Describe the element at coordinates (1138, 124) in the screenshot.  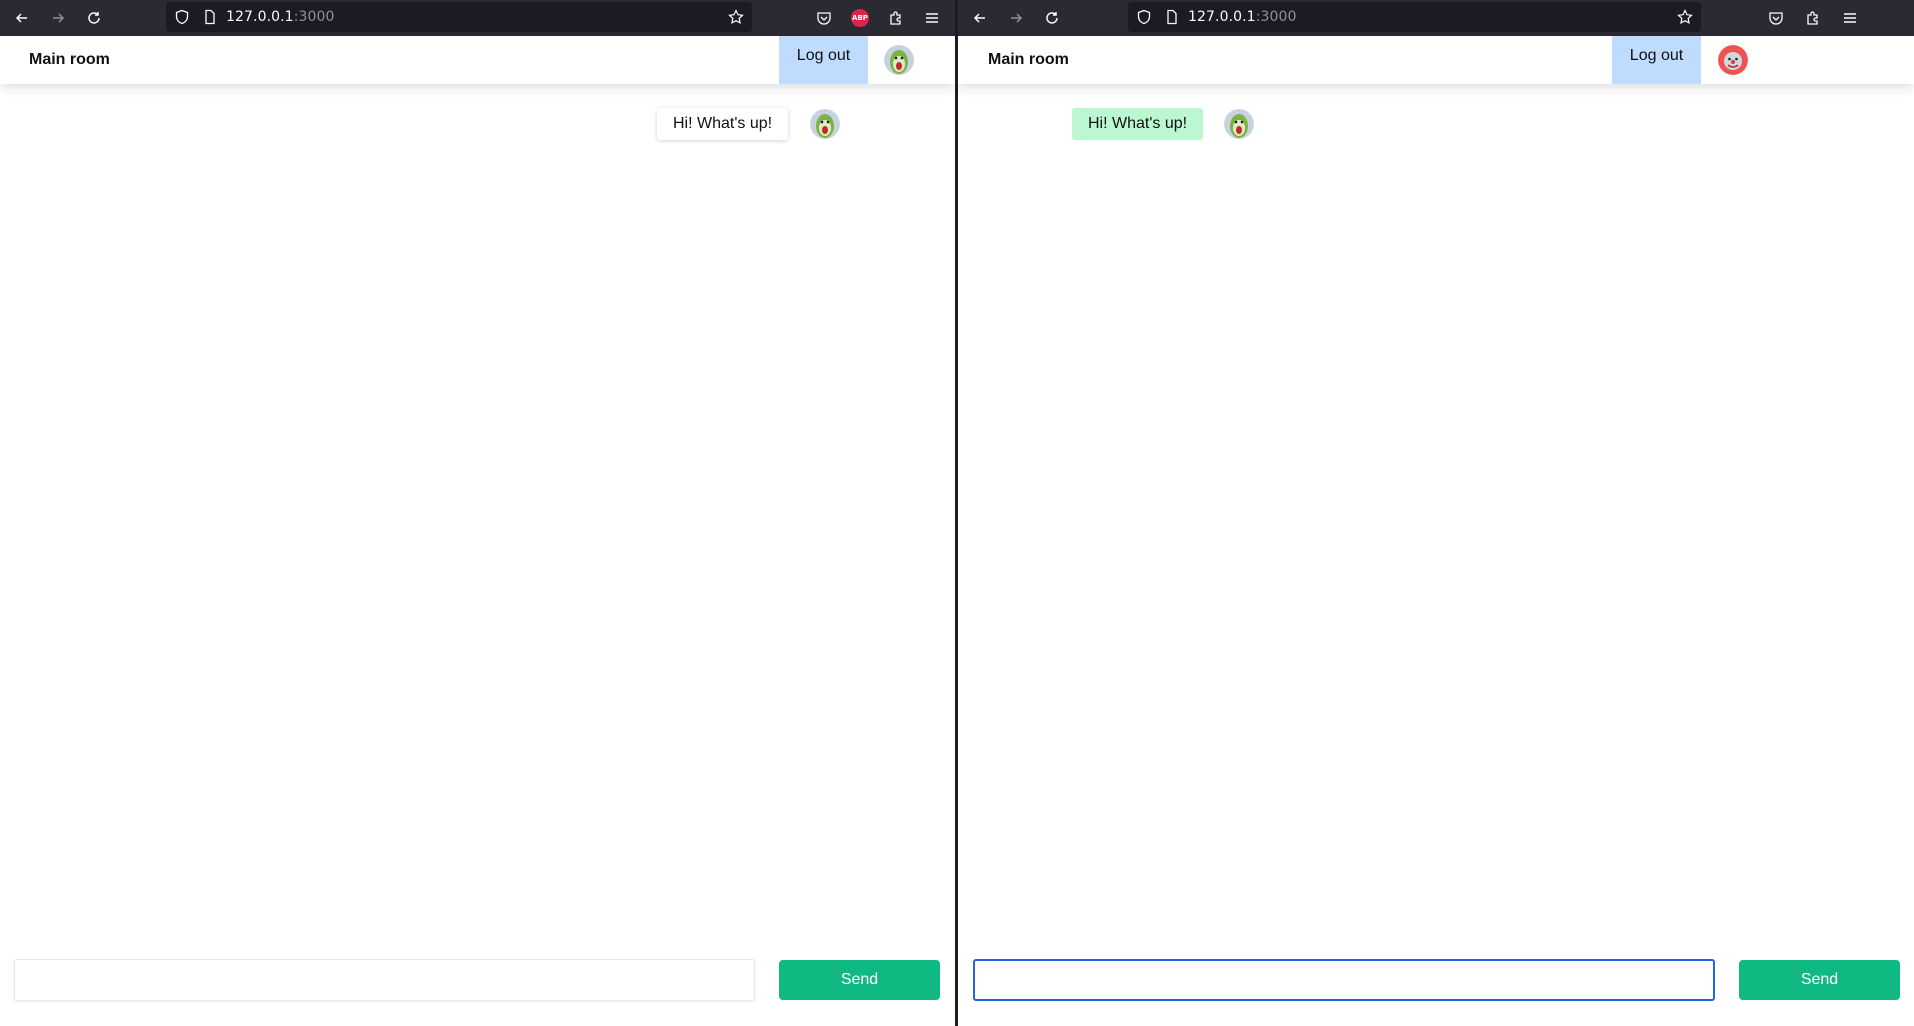
I see `chat-message-own: Hi! What's up!` at that location.